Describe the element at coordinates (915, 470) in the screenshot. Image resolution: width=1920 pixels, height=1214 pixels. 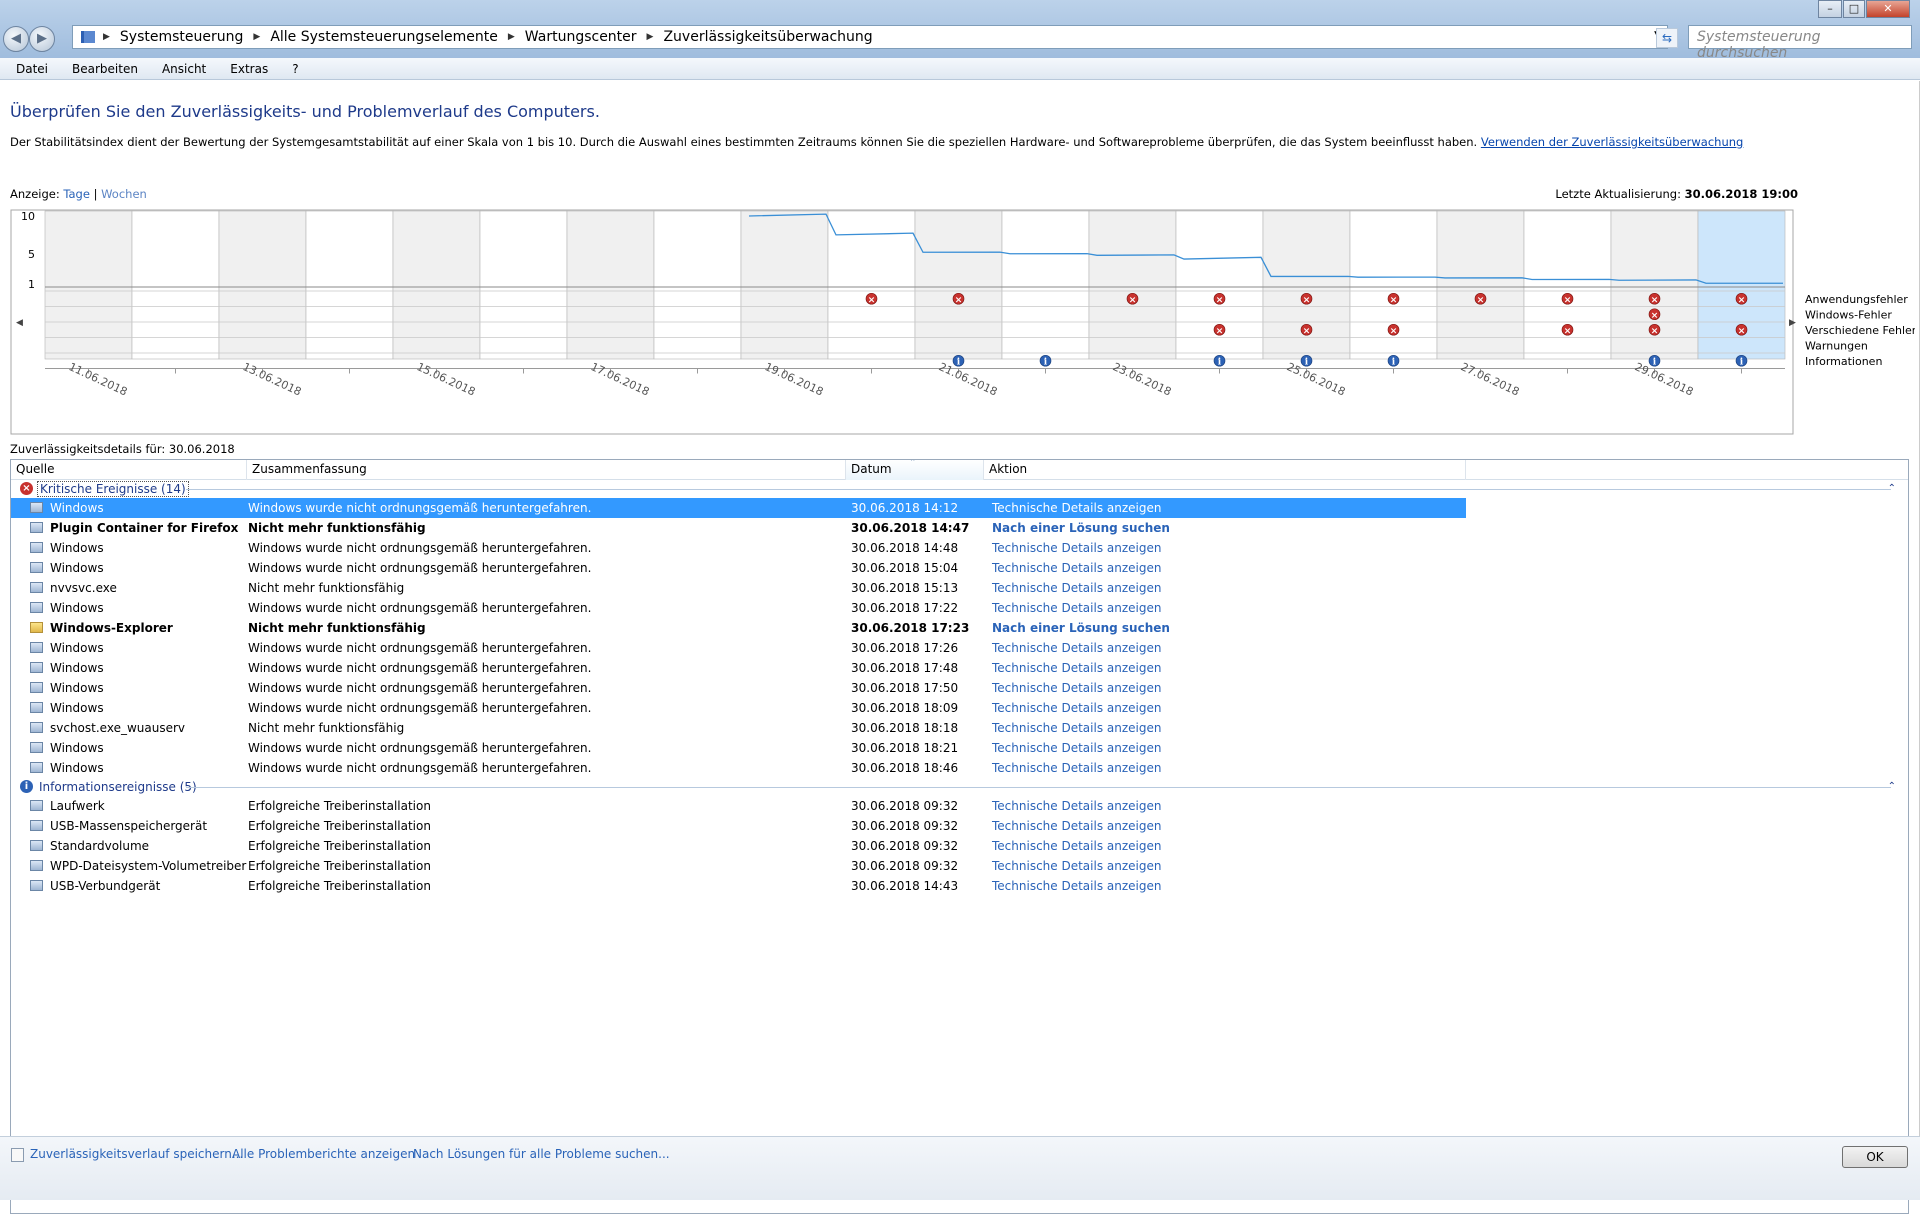
I see `column-date: Datum ˆ` at that location.